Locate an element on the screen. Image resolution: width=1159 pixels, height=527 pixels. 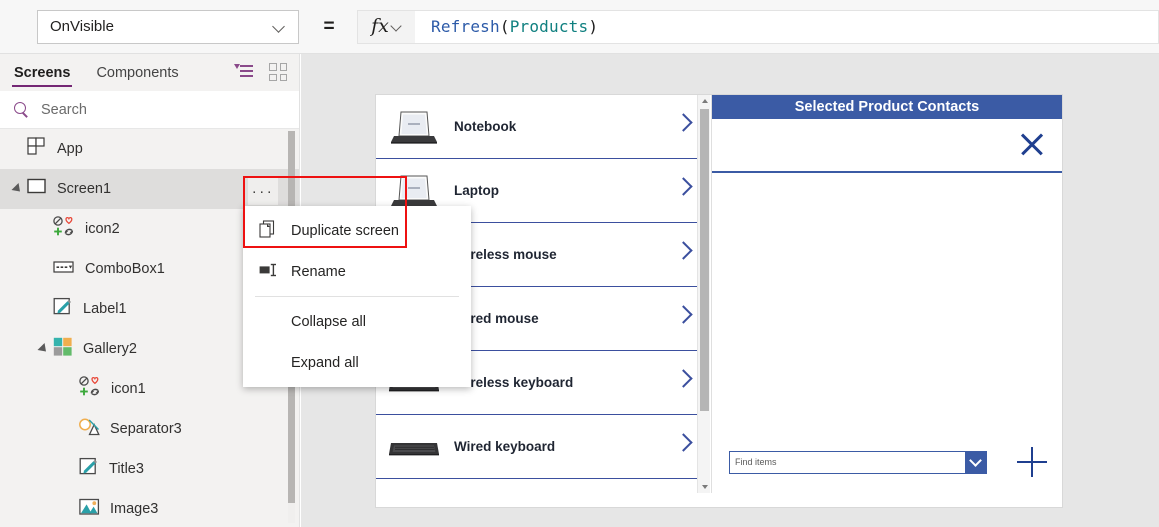
menu-separator is located at coordinates (357, 296).